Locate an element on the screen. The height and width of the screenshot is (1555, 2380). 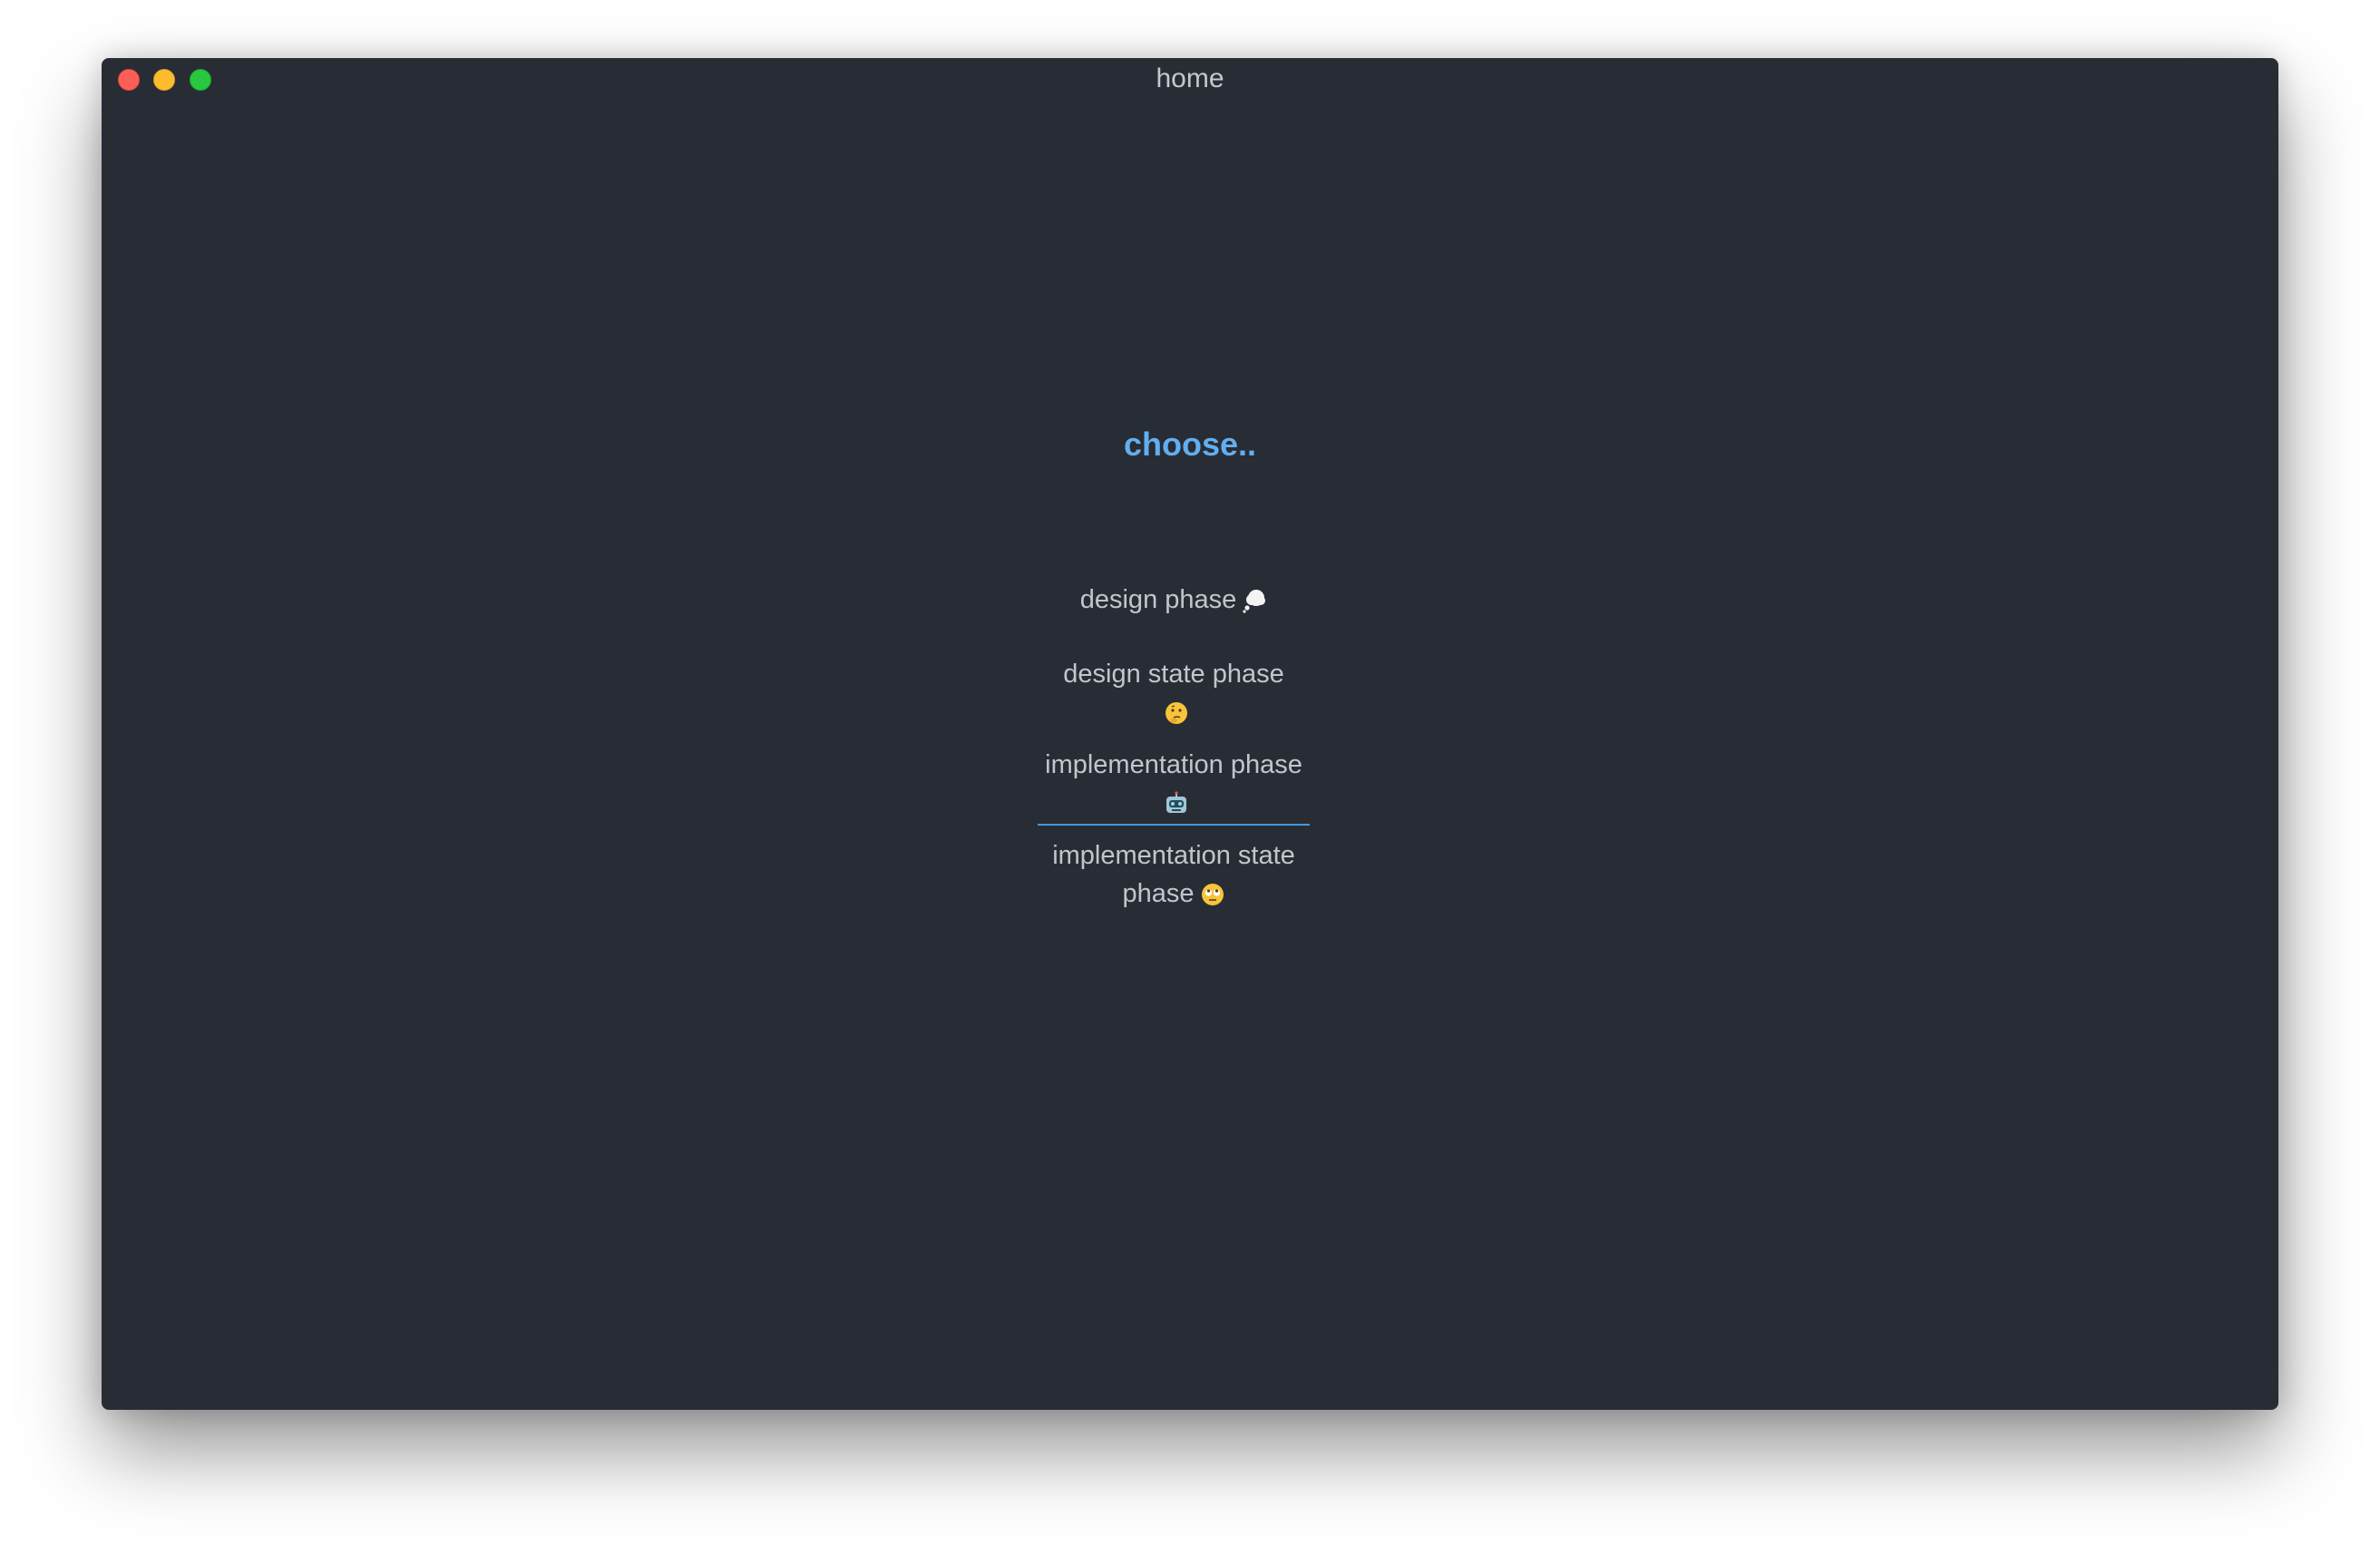
thought-balloon-icon is located at coordinates (1254, 600).